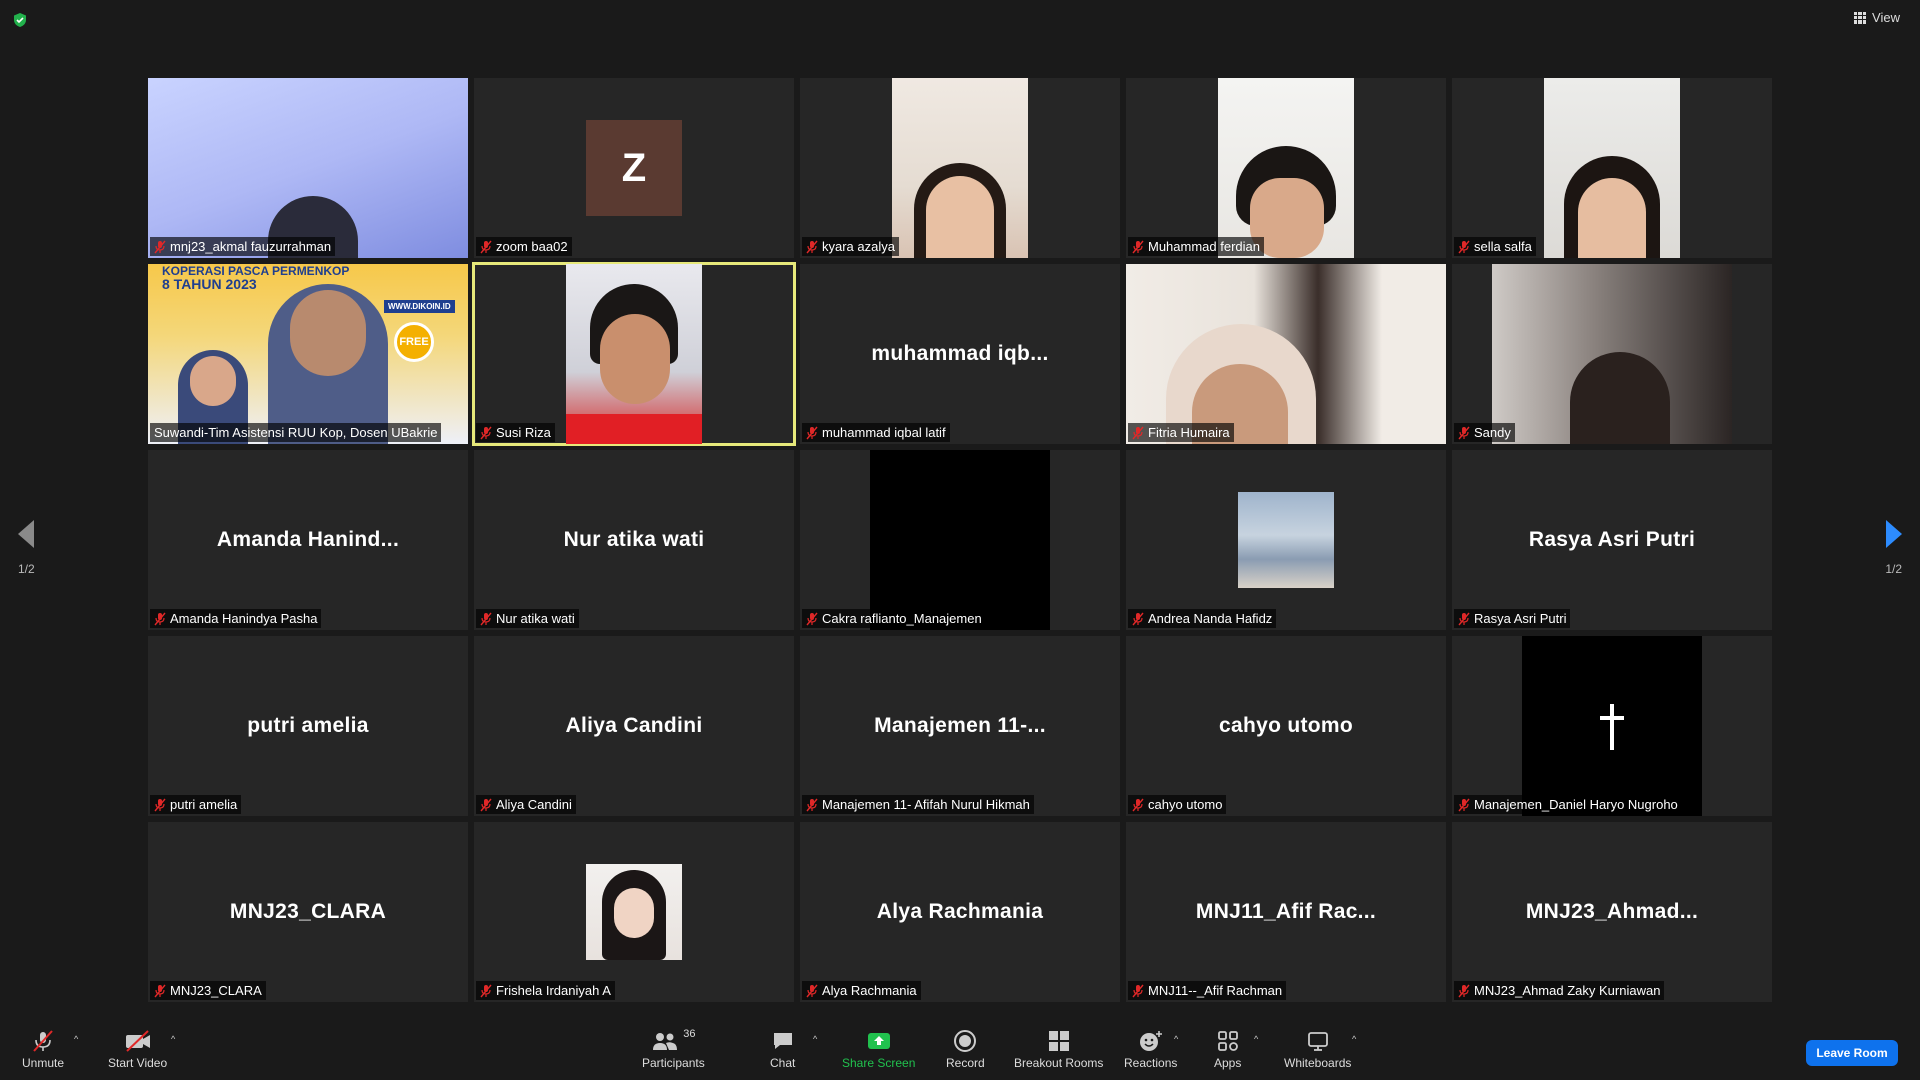 The height and width of the screenshot is (1080, 1920). Describe the element at coordinates (1227, 1041) in the screenshot. I see `apps-icon` at that location.